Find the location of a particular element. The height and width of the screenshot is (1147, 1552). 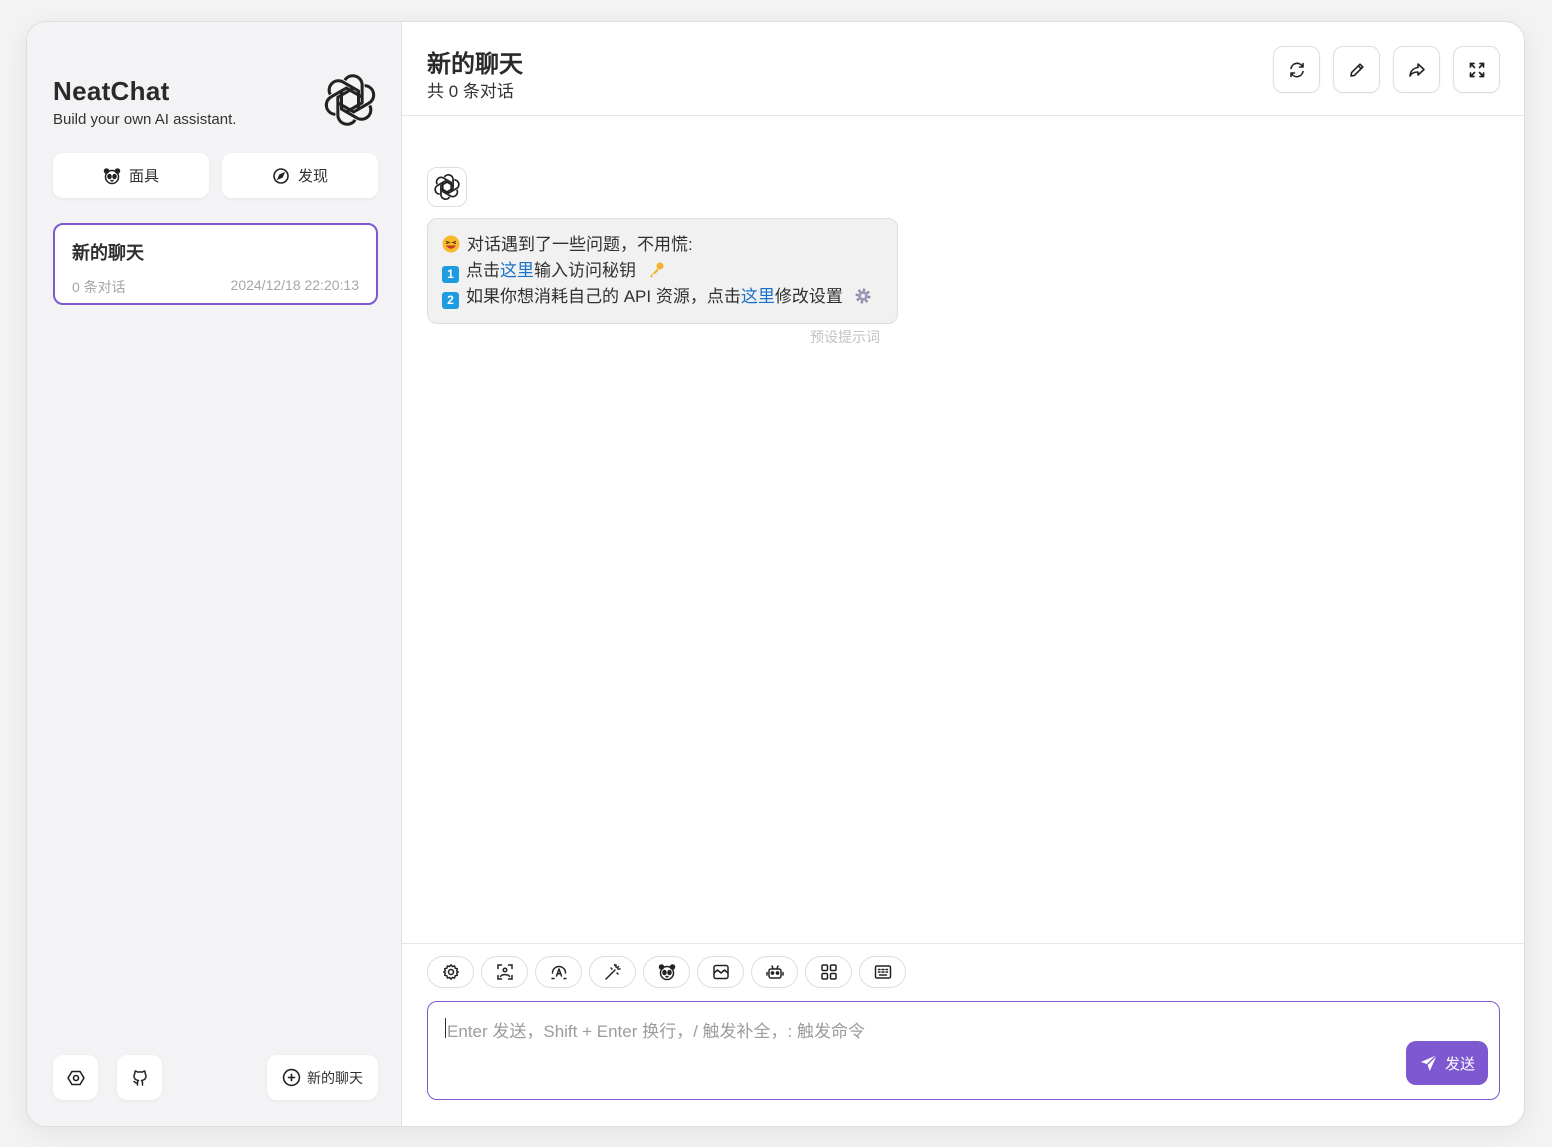

pencil-icon is located at coordinates (1357, 70).